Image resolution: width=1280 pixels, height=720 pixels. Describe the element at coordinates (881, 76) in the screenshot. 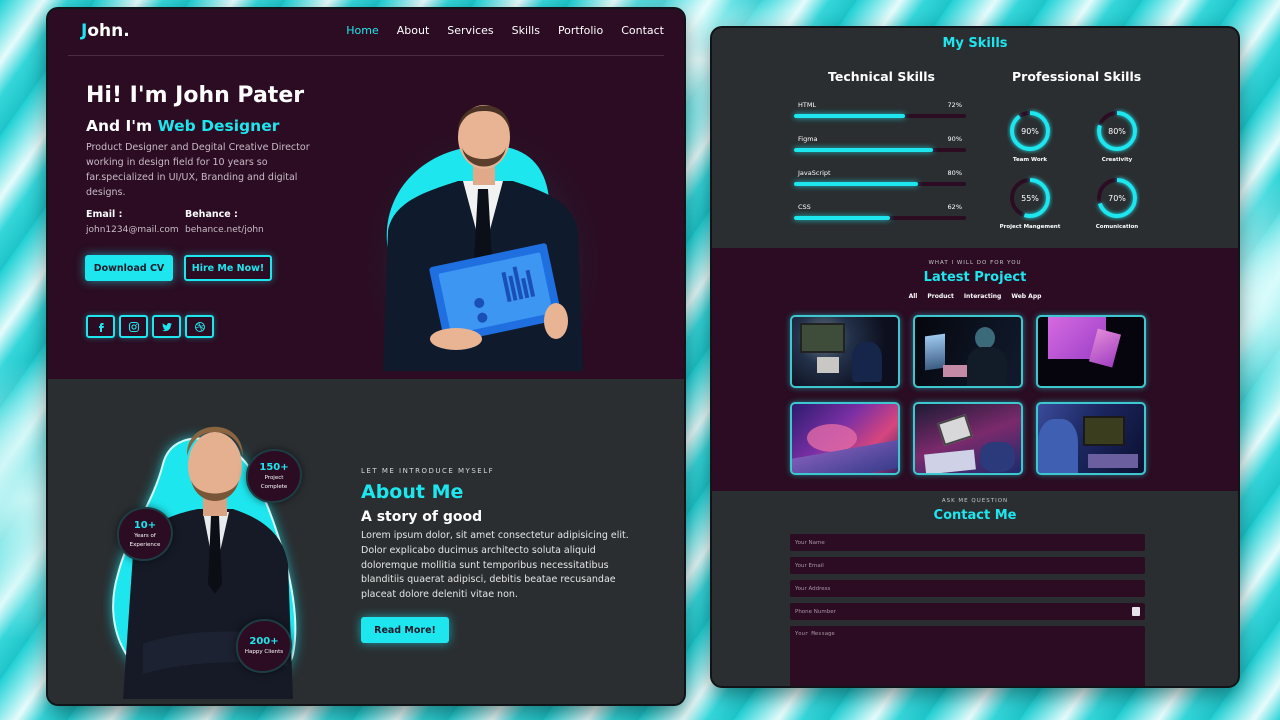

I see `technical-skills-title: Technical Skills` at that location.